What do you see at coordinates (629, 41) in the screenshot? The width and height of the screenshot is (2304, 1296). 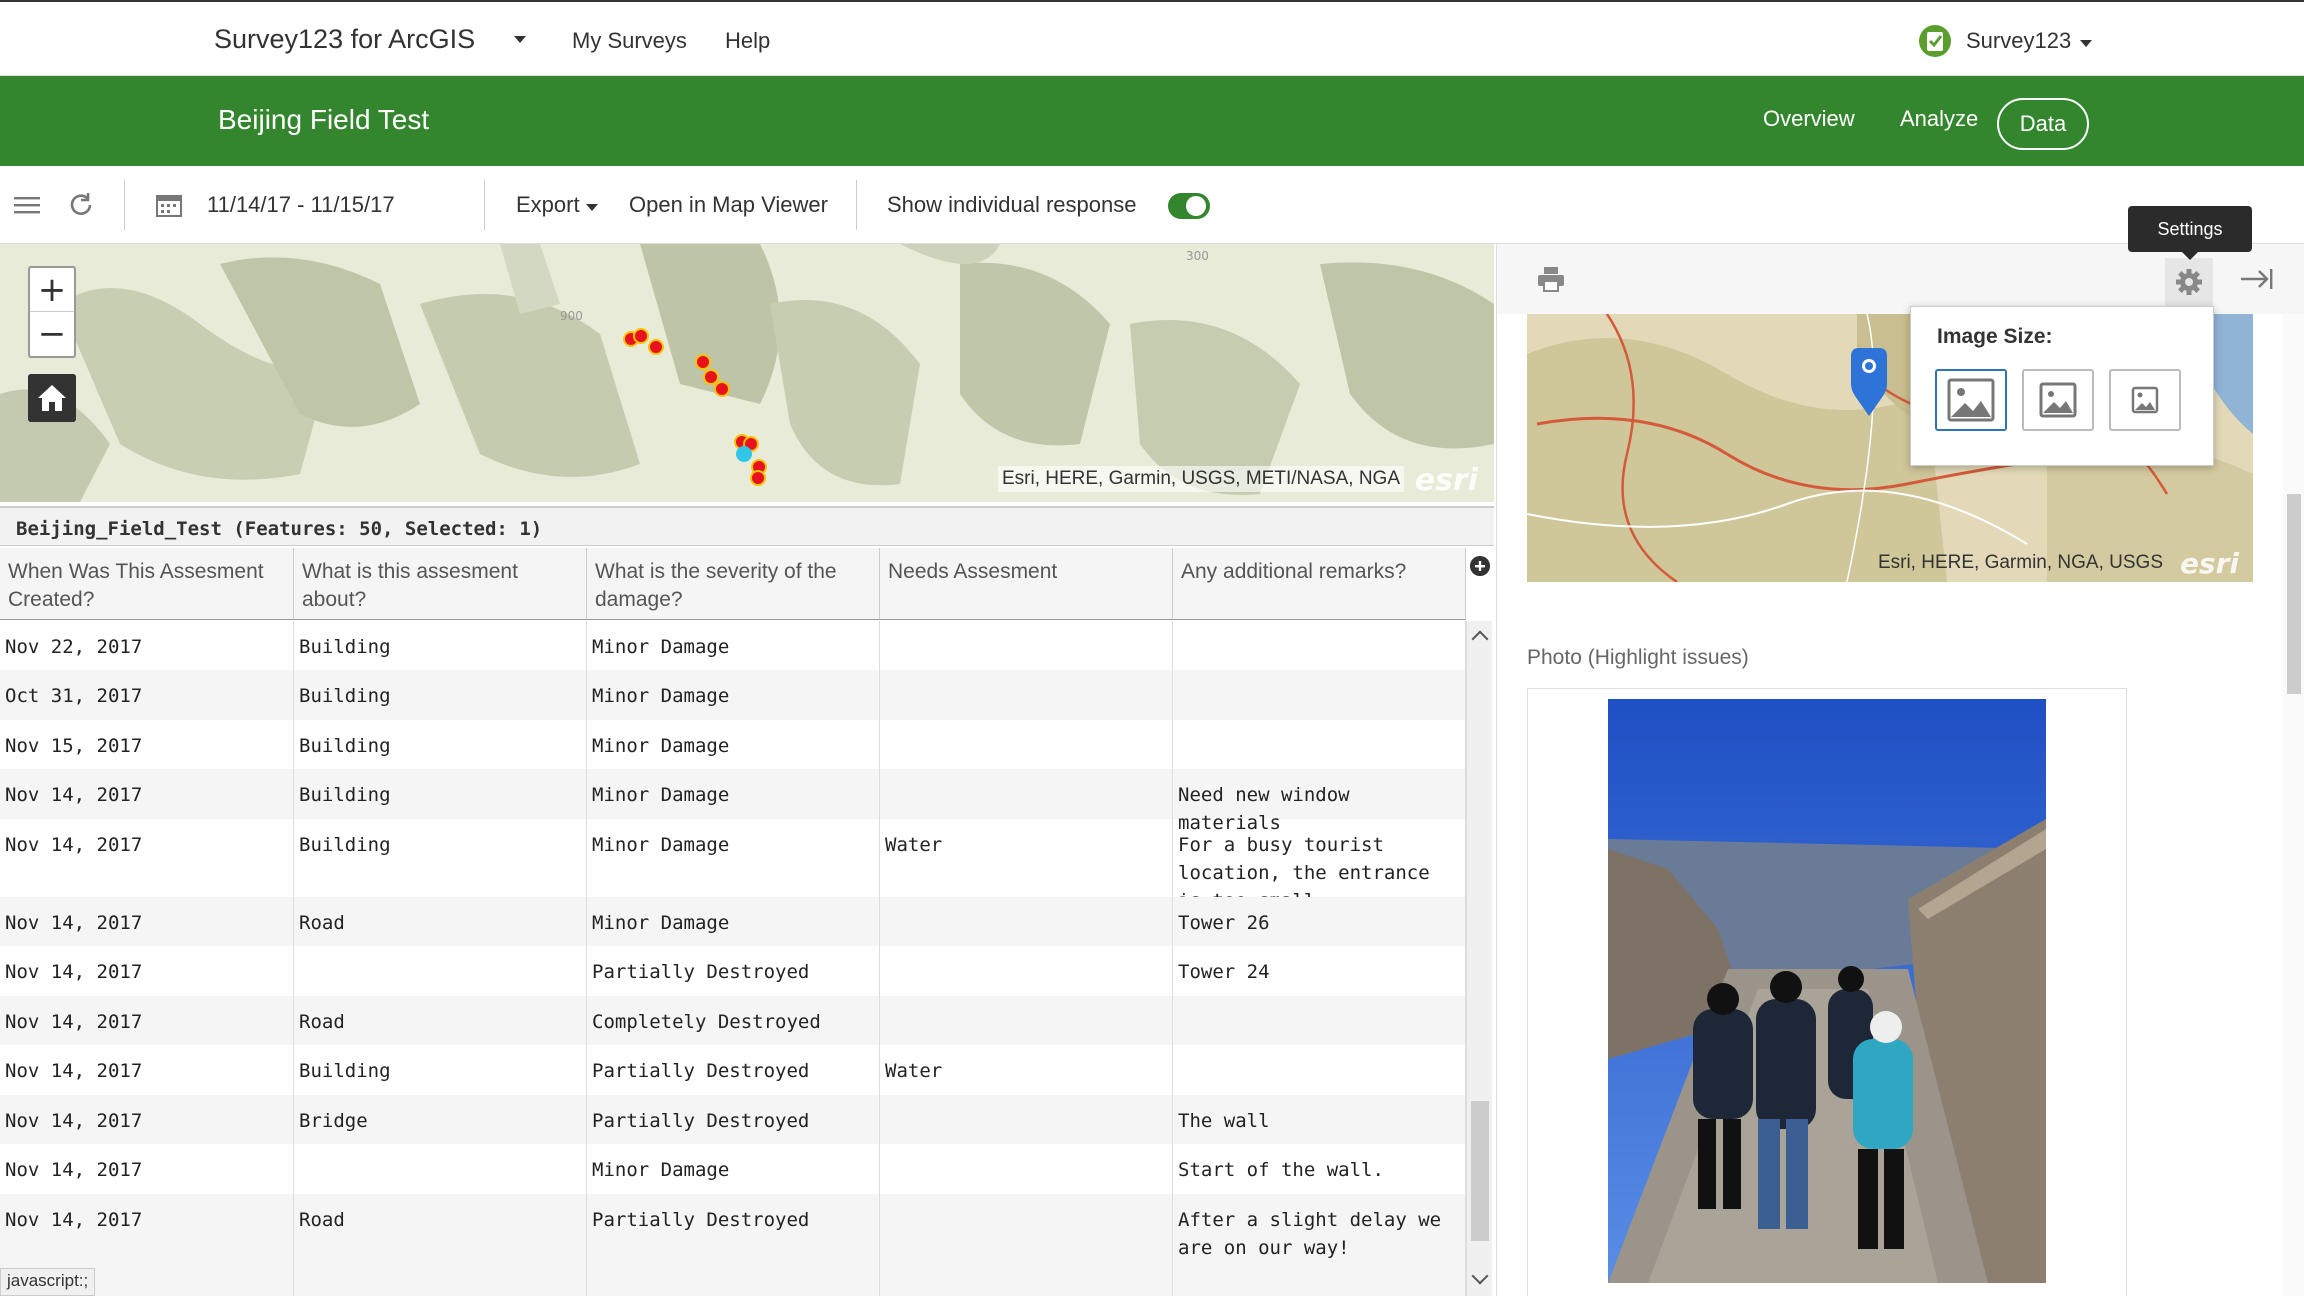 I see `nav-my-surveys: My Surveys` at bounding box center [629, 41].